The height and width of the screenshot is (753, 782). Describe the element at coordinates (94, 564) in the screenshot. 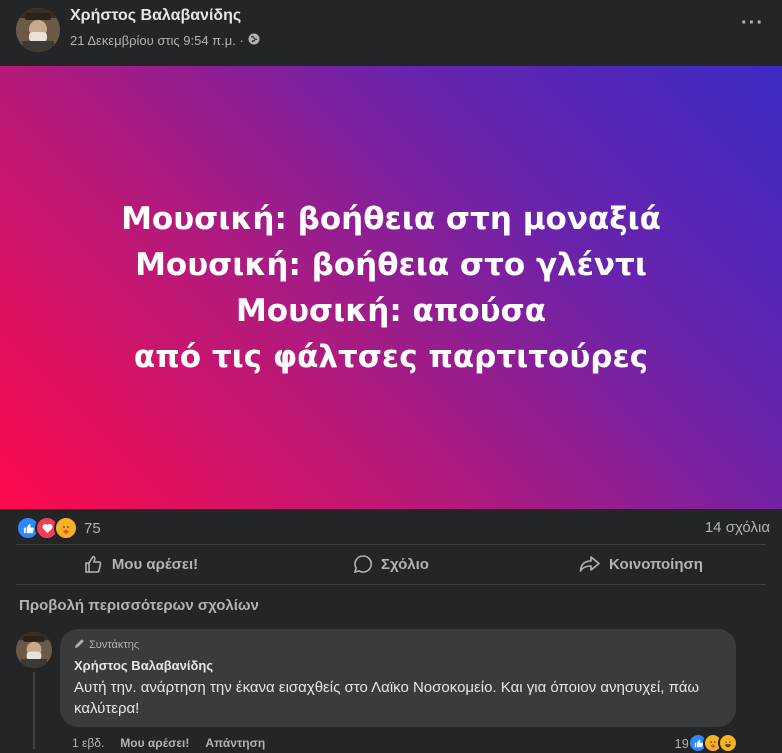

I see `thumbs-up-icon` at that location.